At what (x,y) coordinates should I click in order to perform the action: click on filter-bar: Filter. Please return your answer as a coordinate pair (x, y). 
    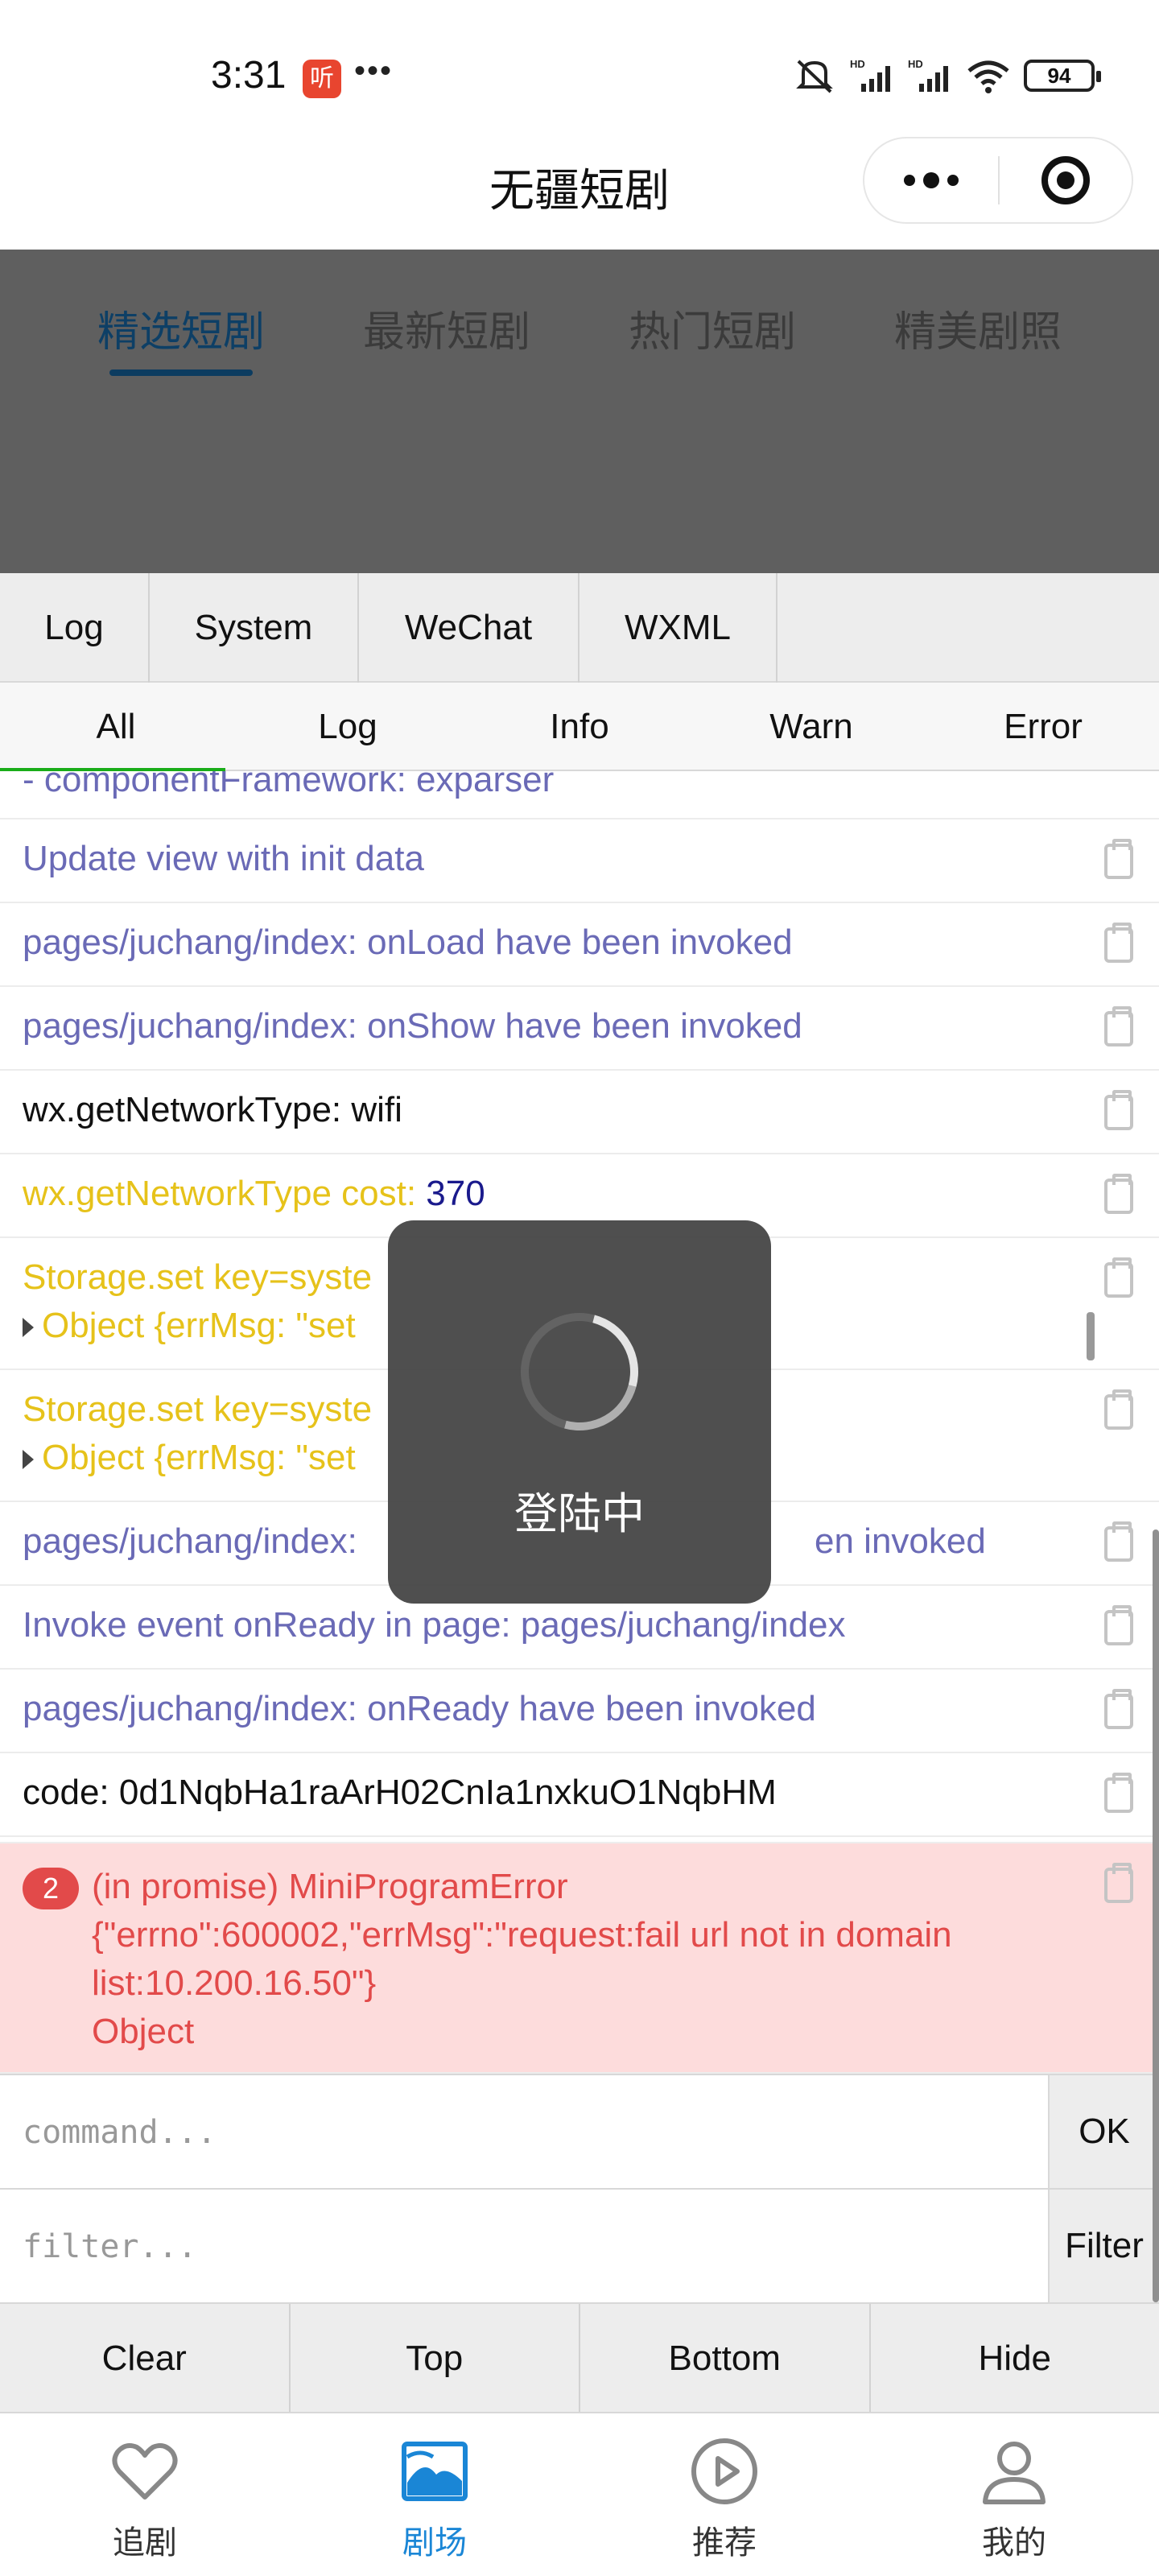
    Looking at the image, I should click on (579, 2247).